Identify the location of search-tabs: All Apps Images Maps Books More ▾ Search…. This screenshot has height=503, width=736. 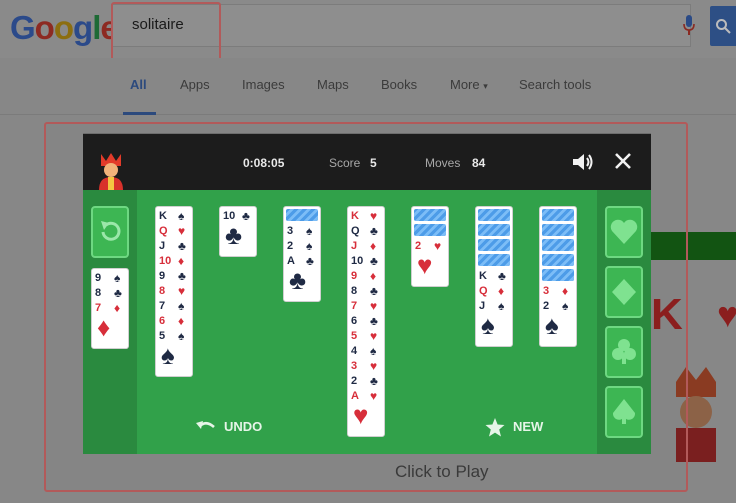
(368, 86).